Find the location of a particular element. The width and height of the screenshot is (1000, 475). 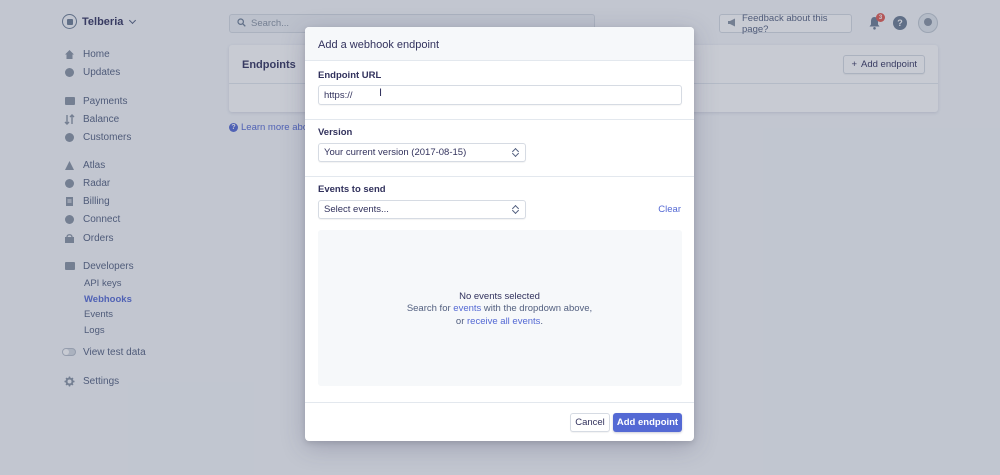

empty-state-title: No events selected is located at coordinates (499, 296).